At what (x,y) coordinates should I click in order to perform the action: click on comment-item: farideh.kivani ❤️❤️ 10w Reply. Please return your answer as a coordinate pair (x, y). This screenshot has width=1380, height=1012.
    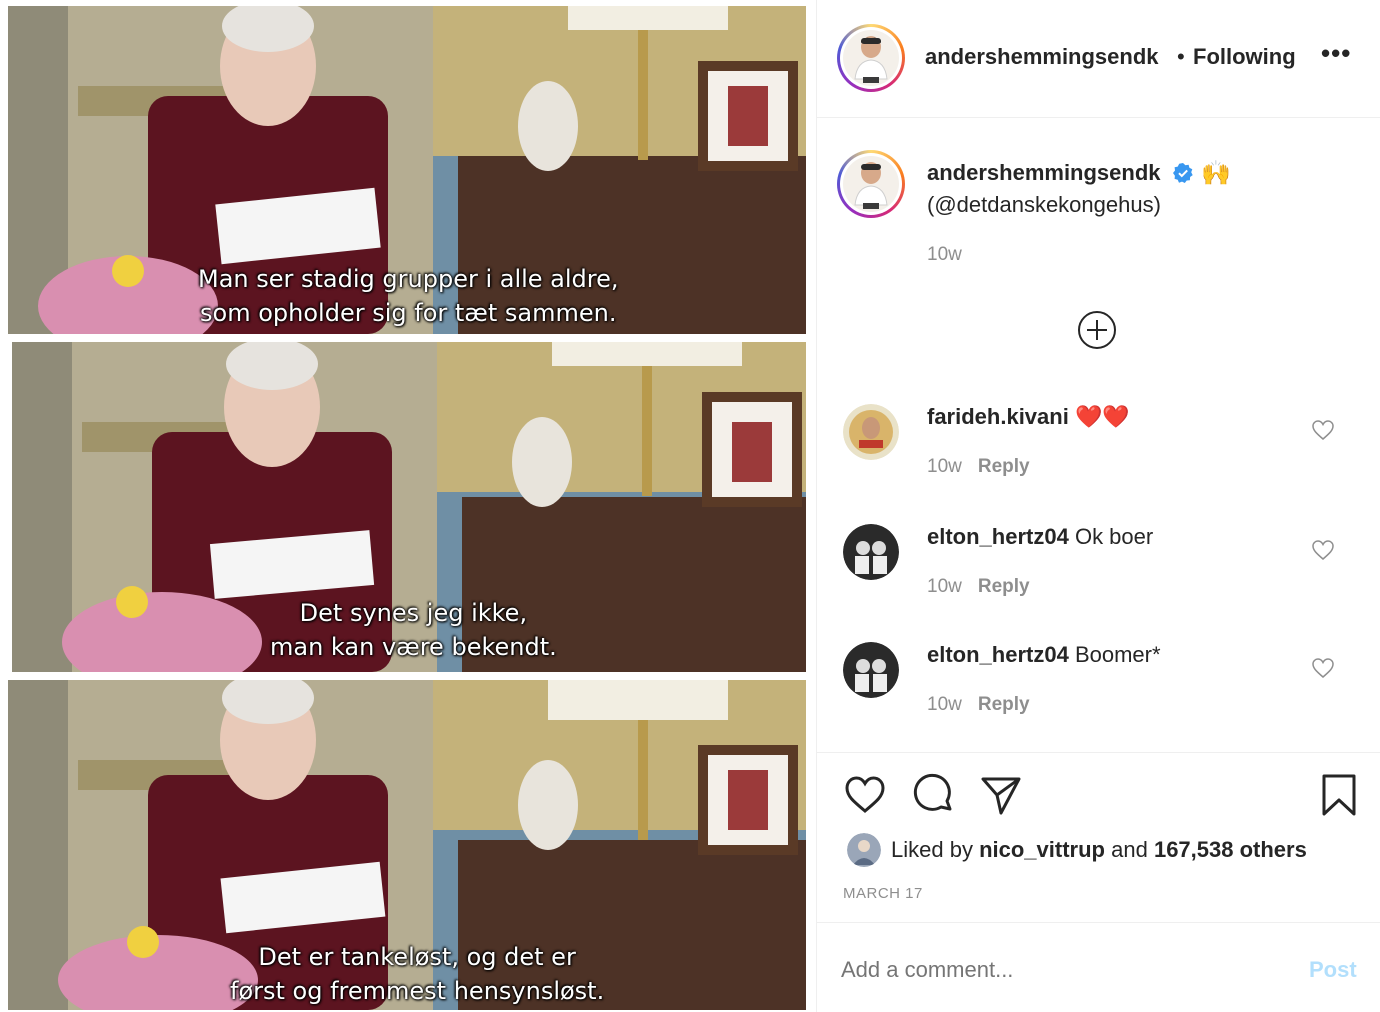
    Looking at the image, I should click on (1098, 459).